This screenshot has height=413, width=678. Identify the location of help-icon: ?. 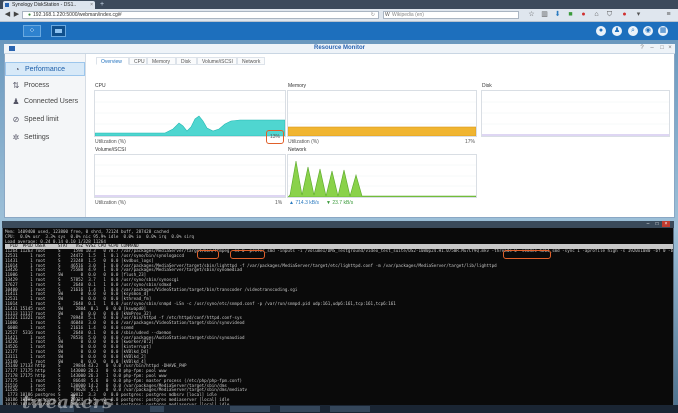
(642, 48).